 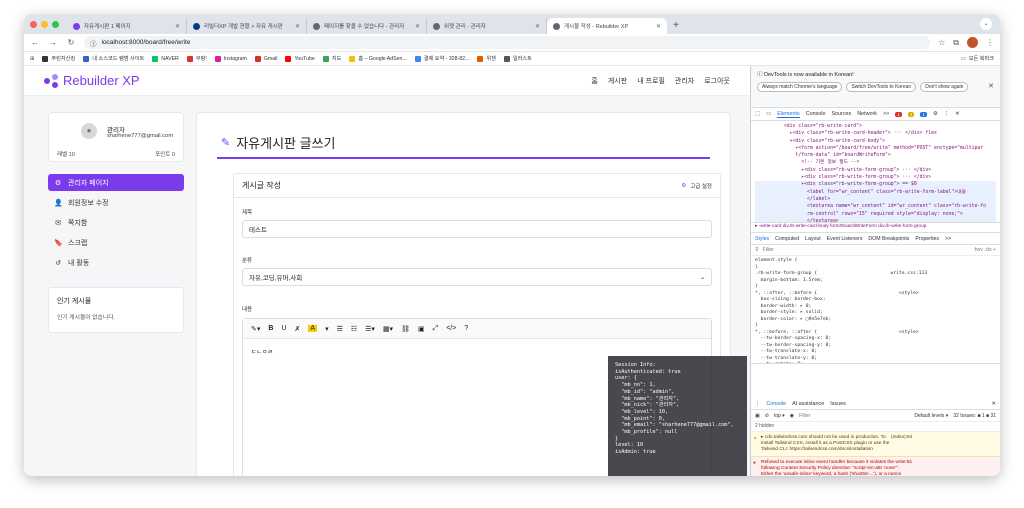 I want to click on issues-count: 32 Issues: ■ 1 ■ 31, so click(x=974, y=416).